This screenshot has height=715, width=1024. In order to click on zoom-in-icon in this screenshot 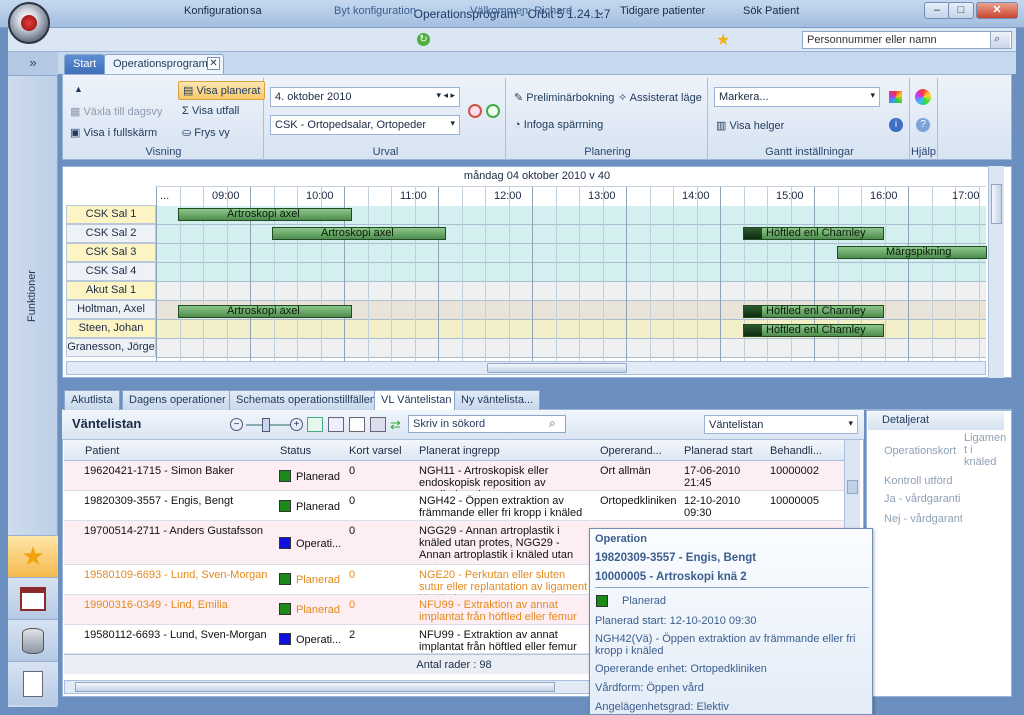, I will do `click(493, 111)`.